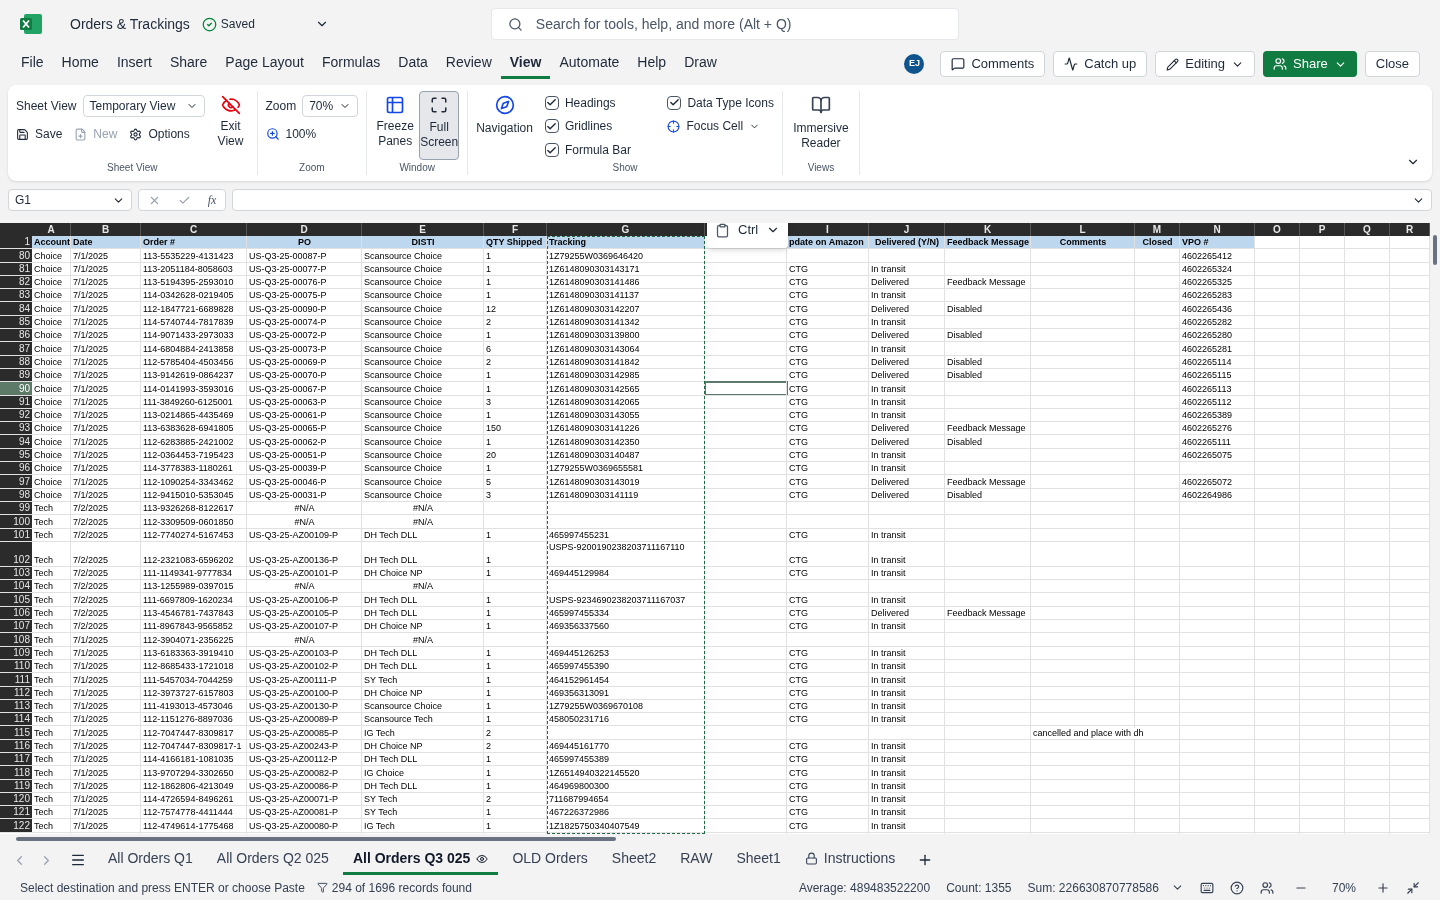  What do you see at coordinates (16, 599) in the screenshot?
I see `row-number: 105` at bounding box center [16, 599].